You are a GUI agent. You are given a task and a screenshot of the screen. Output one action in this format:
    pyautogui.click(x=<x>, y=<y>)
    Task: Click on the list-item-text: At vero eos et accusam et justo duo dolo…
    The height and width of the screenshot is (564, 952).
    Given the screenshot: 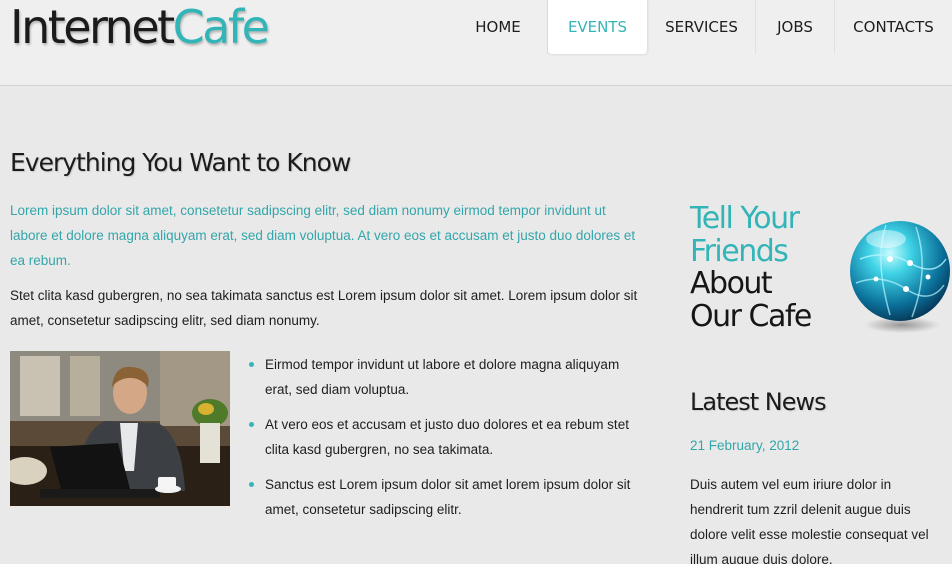 What is the action you would take?
    pyautogui.click(x=447, y=437)
    